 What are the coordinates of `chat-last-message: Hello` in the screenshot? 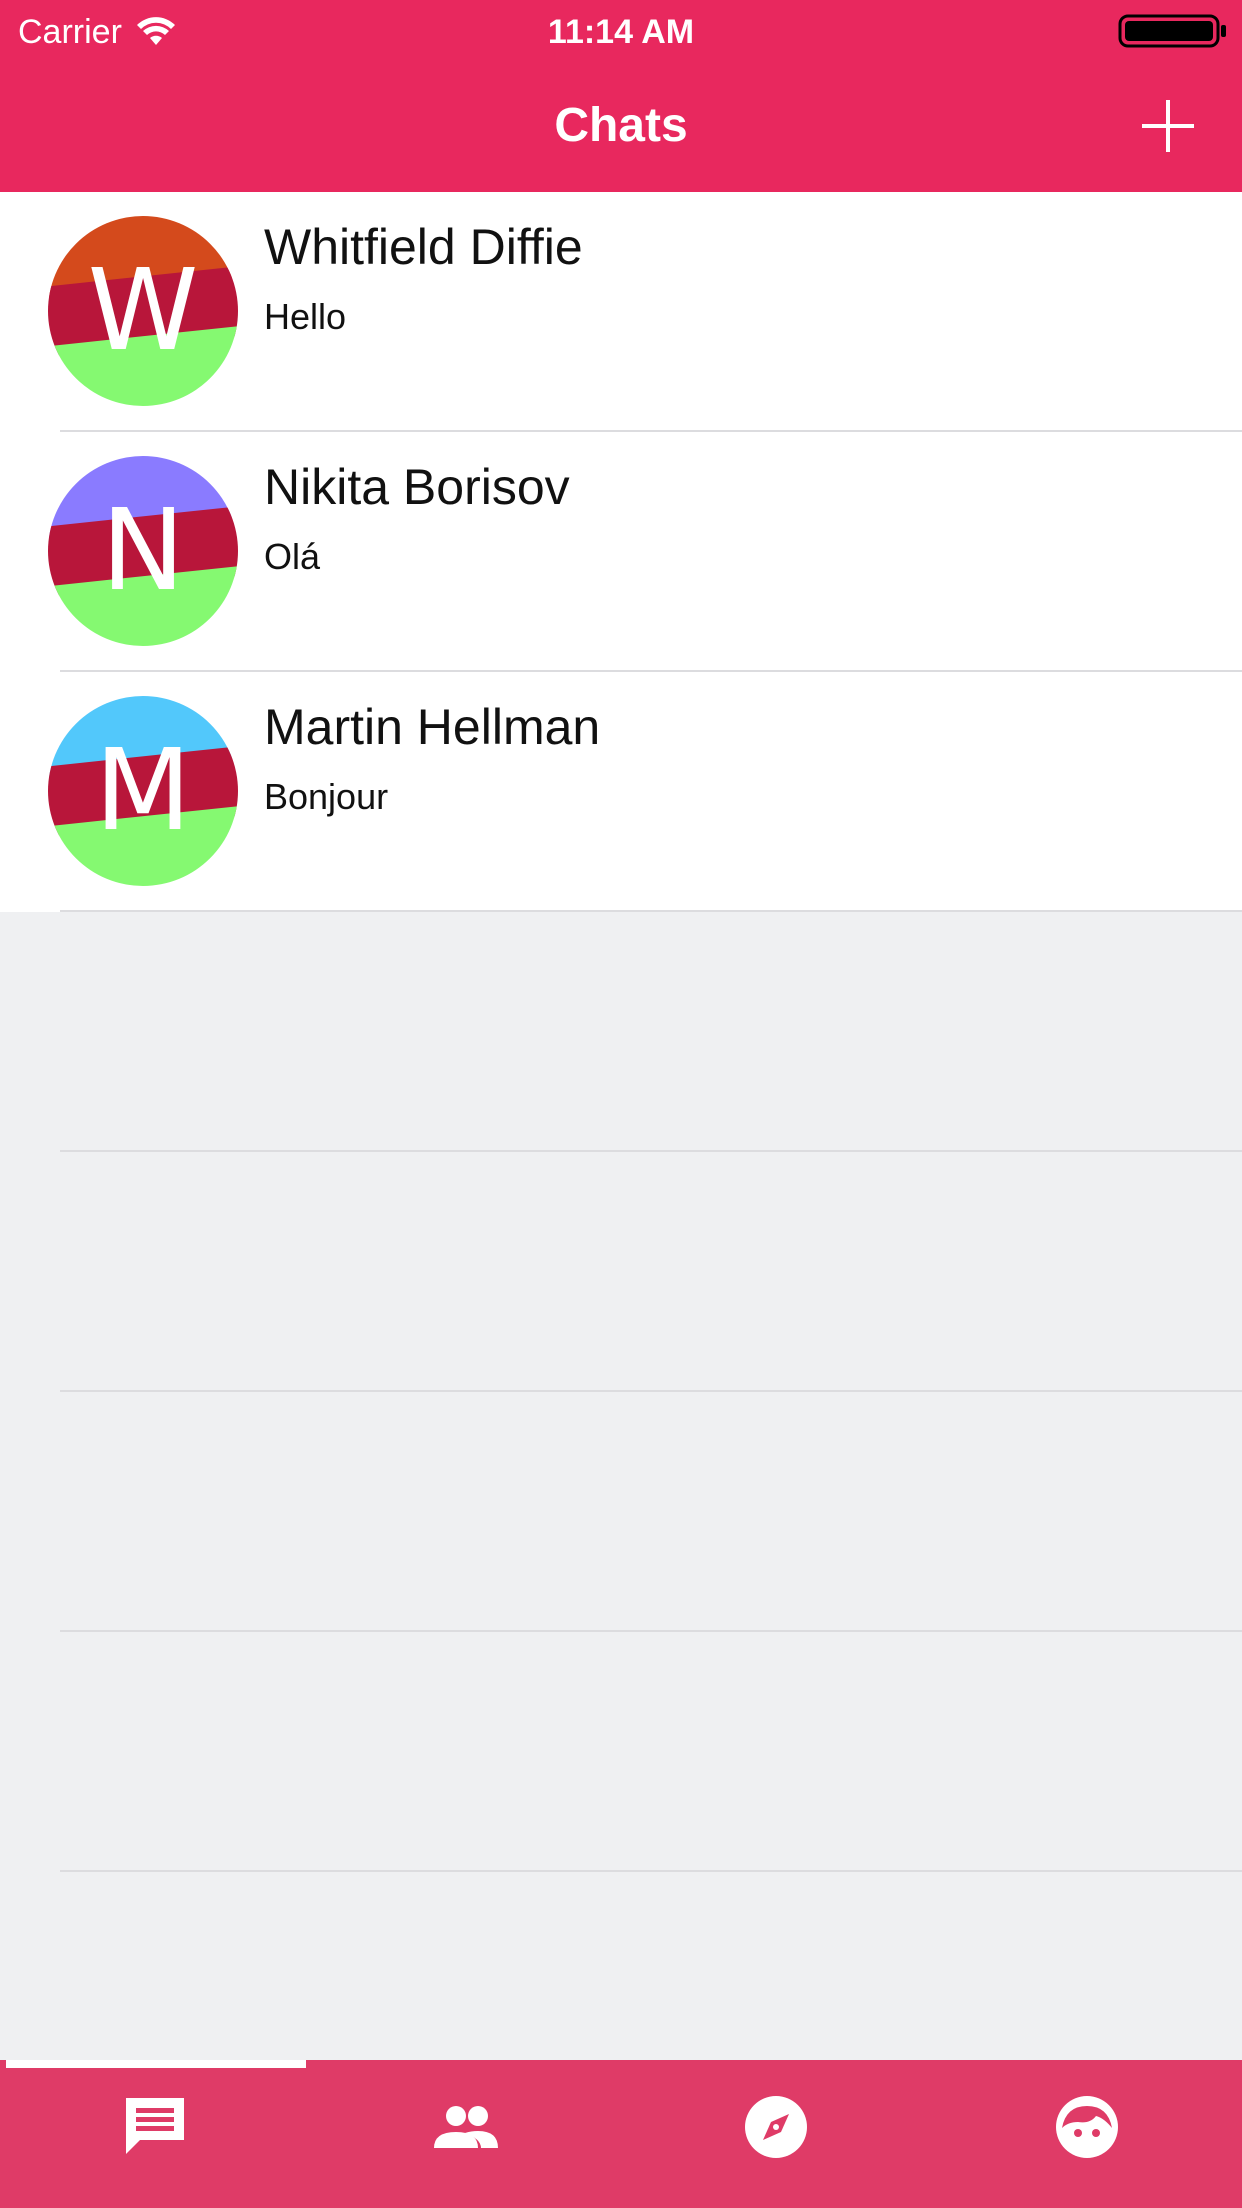 It's located at (305, 316).